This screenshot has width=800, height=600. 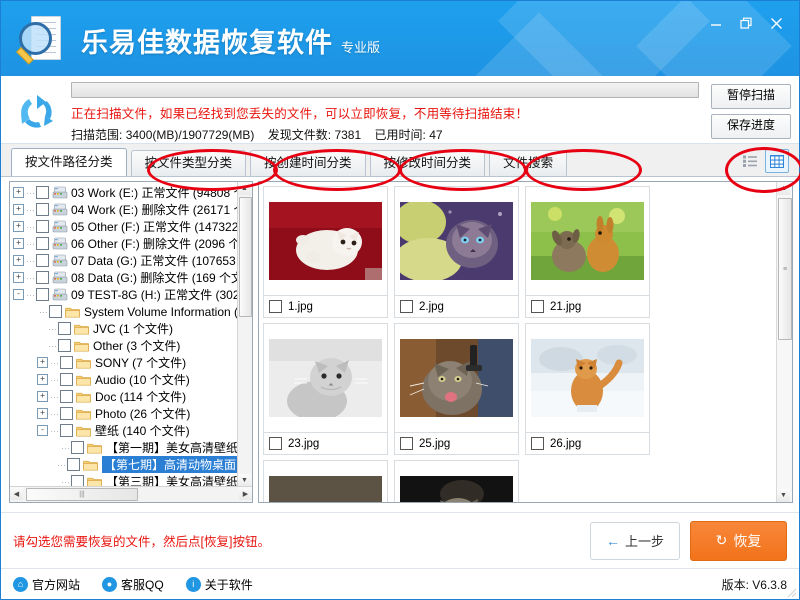 What do you see at coordinates (133, 584) in the screenshot?
I see `footer-link-support-qq: ● 客服QQ` at bounding box center [133, 584].